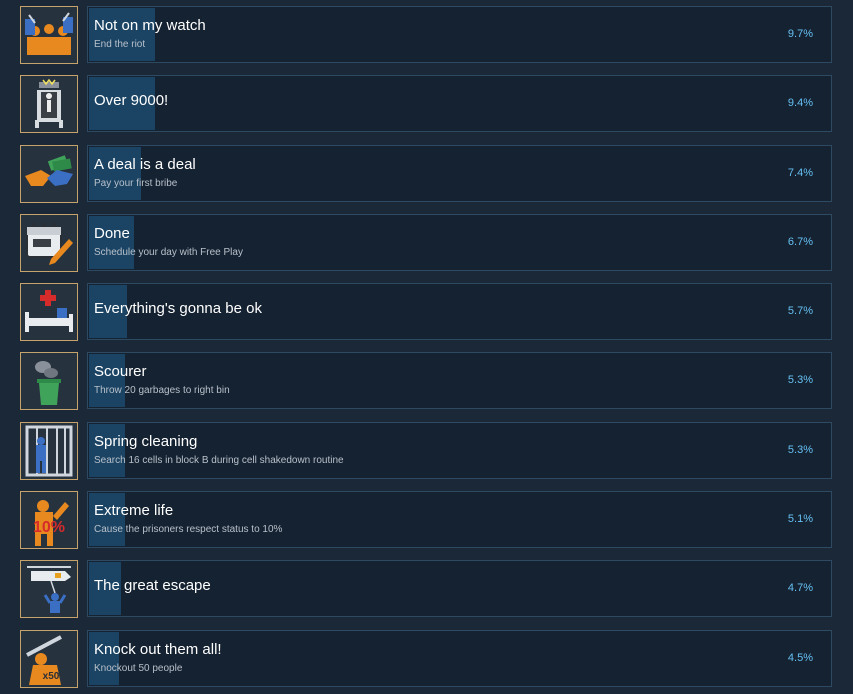 The image size is (853, 694). Describe the element at coordinates (146, 441) in the screenshot. I see `achievement-title: Spring cleaning` at that location.